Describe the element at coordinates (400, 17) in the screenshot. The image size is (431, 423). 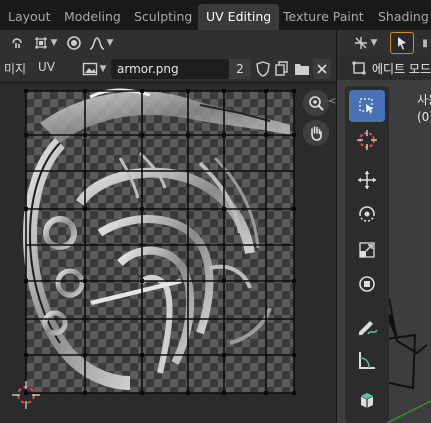
I see `tab-shading: Shading` at that location.